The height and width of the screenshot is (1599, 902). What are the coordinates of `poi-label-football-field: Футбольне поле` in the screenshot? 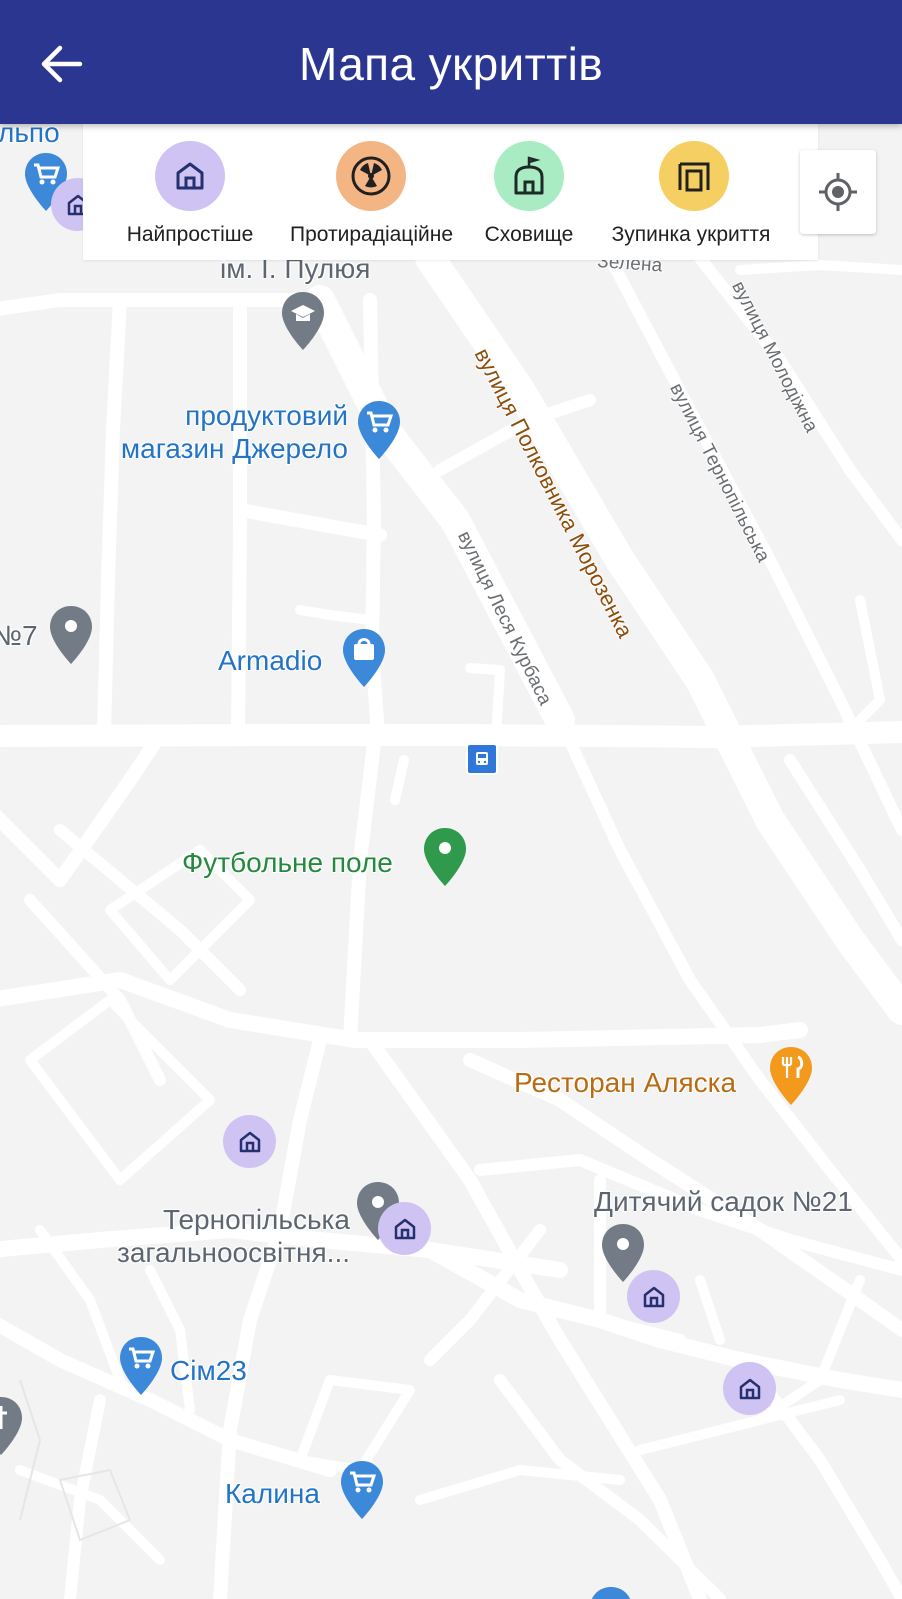 It's located at (287, 862).